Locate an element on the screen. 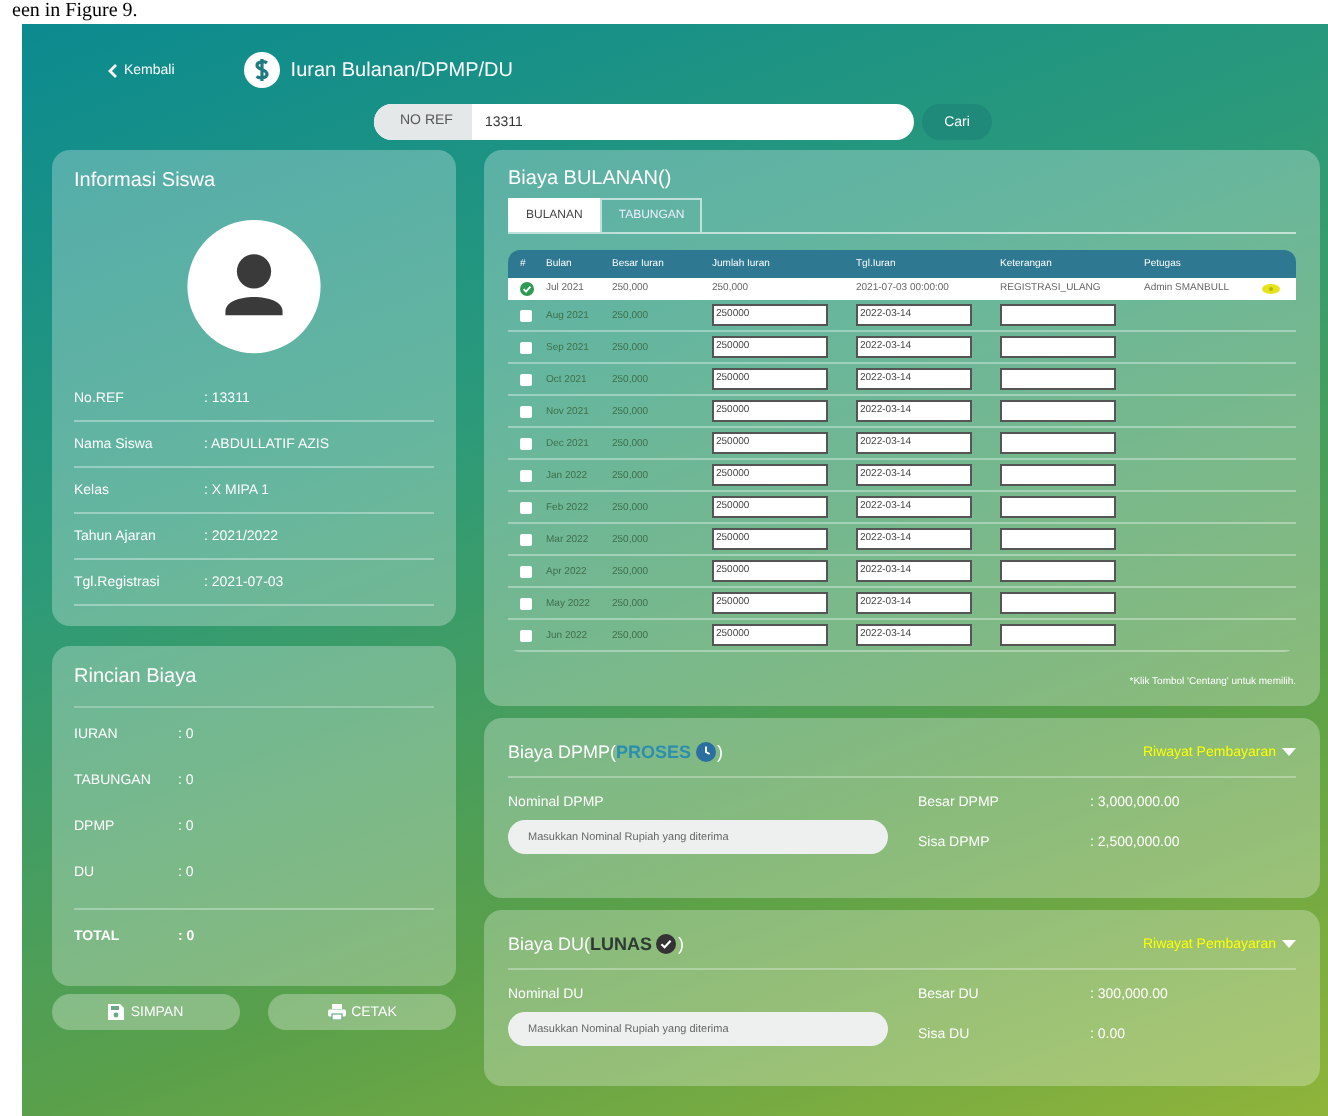  dollar-icon is located at coordinates (262, 70).